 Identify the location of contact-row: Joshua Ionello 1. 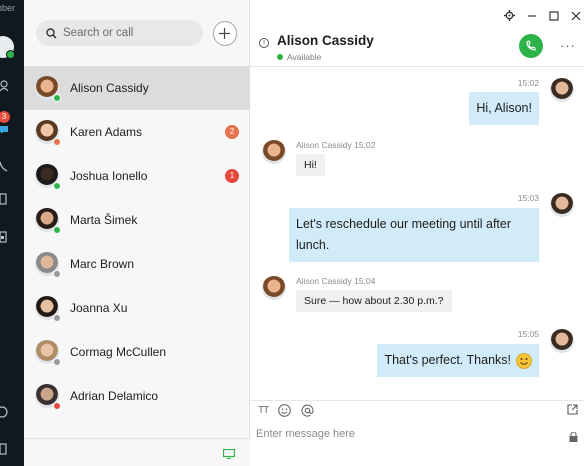
(137, 176).